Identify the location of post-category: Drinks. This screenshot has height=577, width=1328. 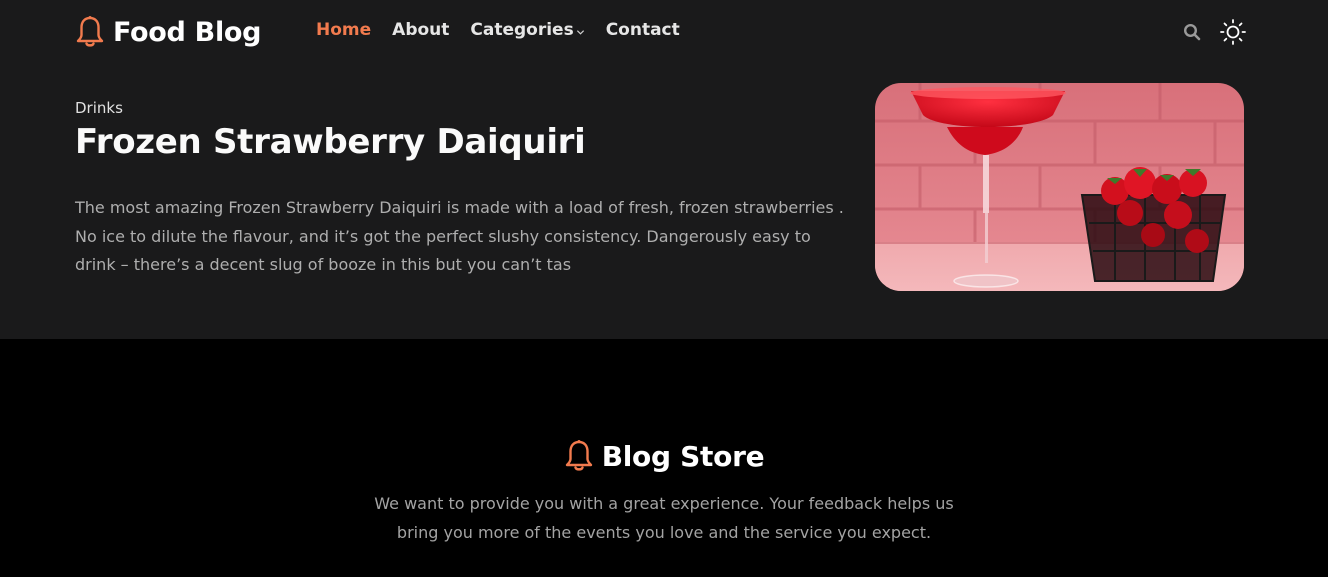
(99, 108).